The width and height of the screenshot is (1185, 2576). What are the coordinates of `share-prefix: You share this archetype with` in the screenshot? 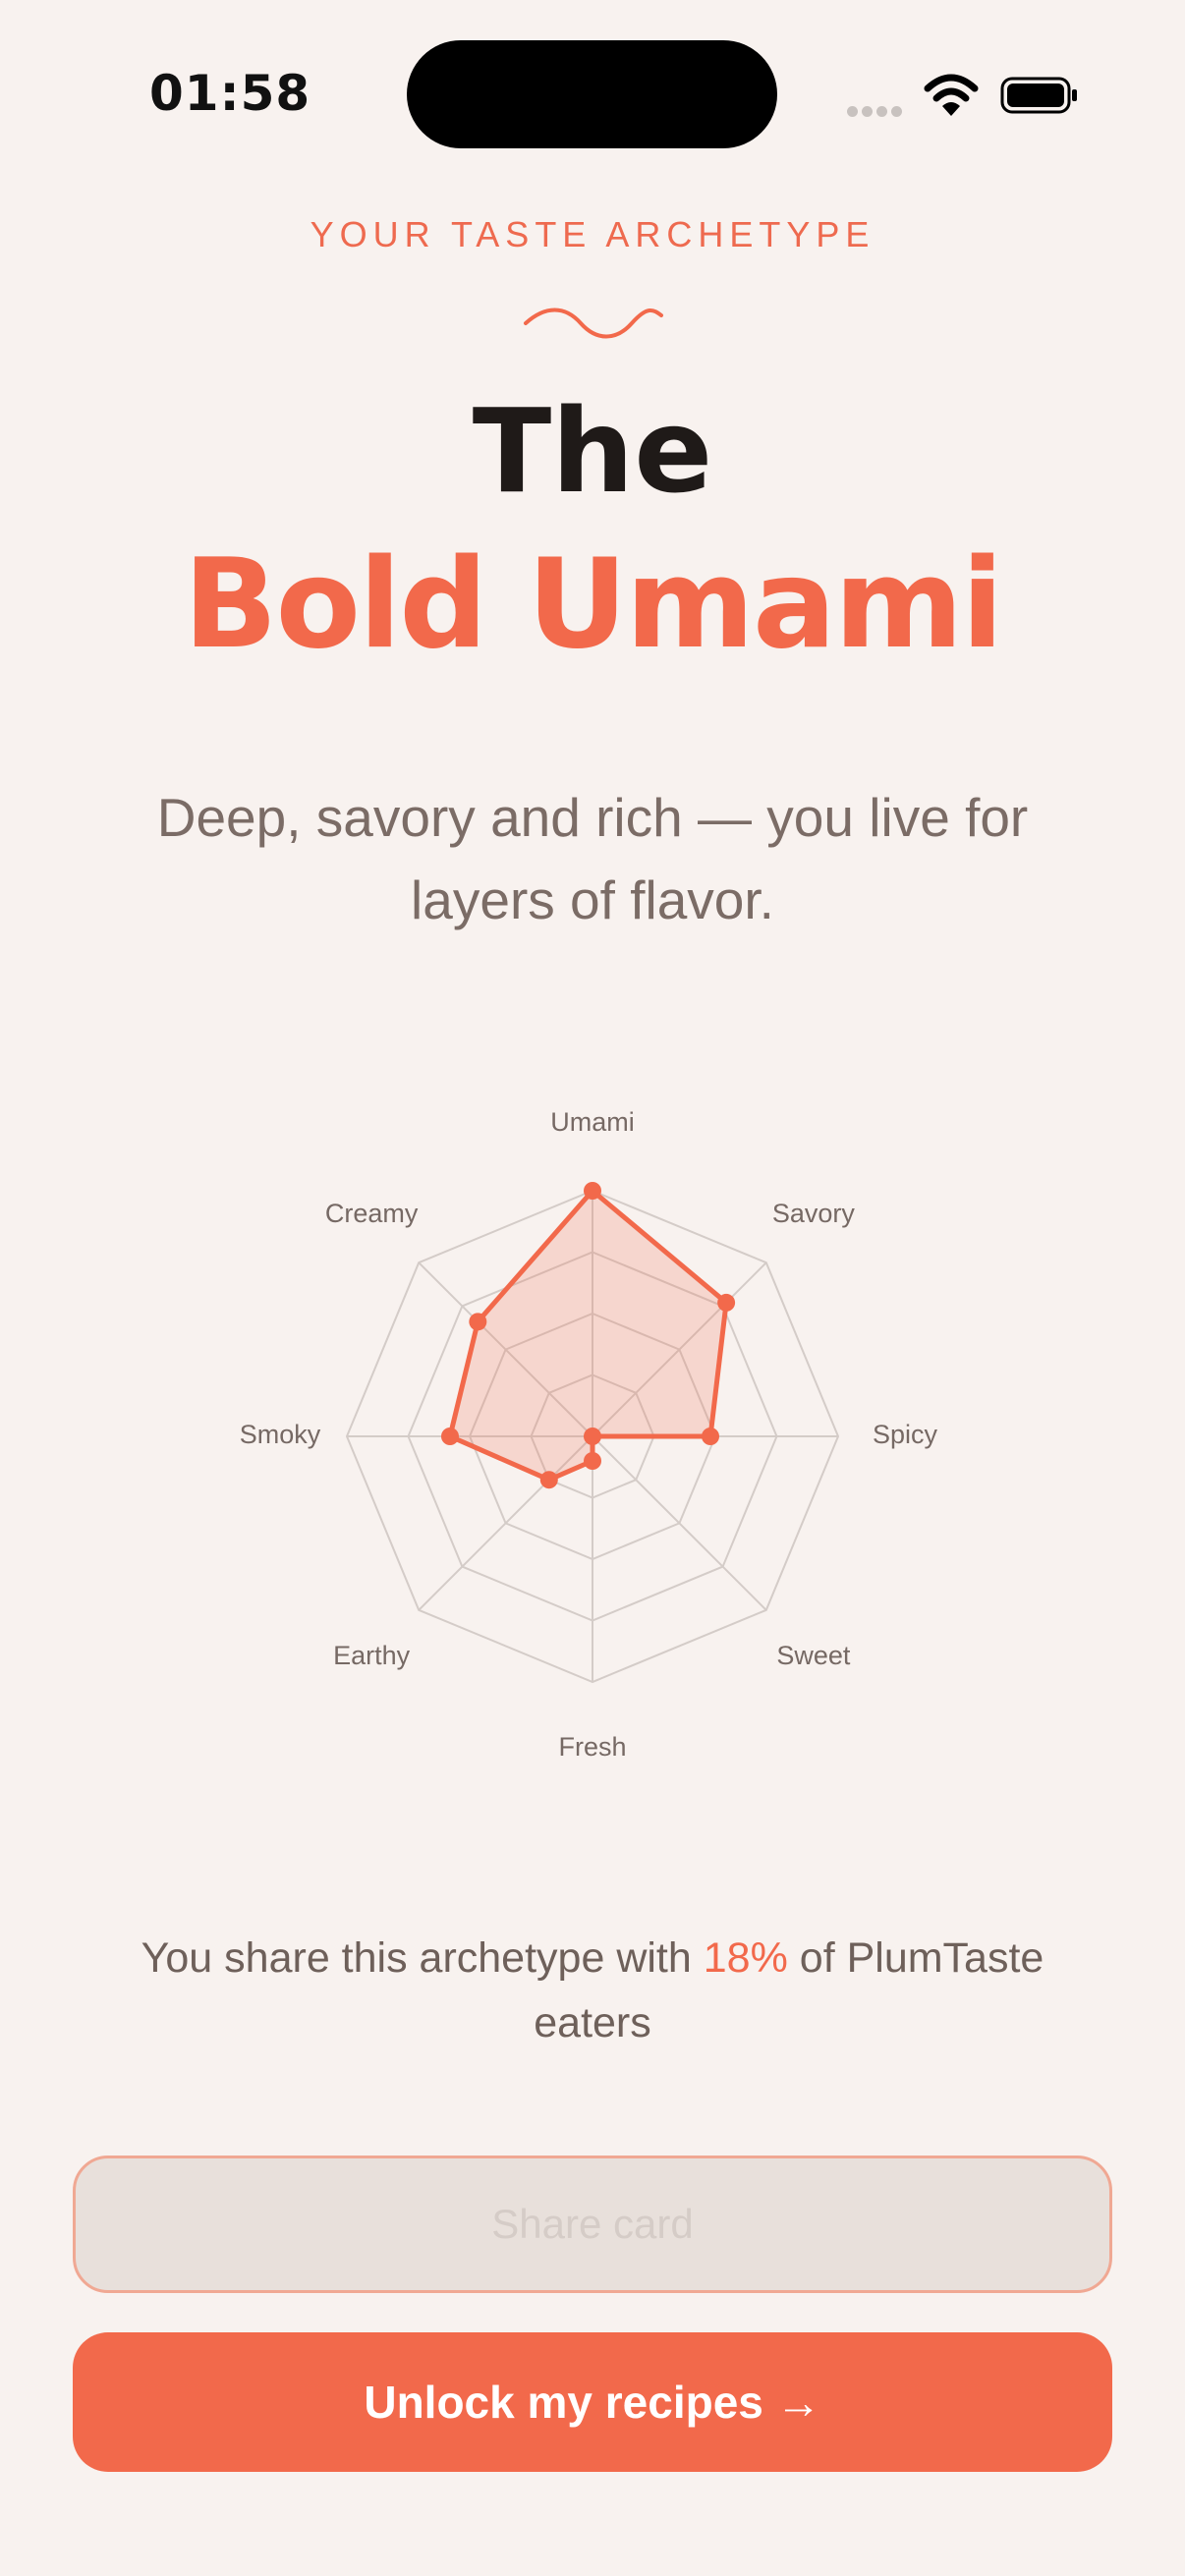 It's located at (423, 1958).